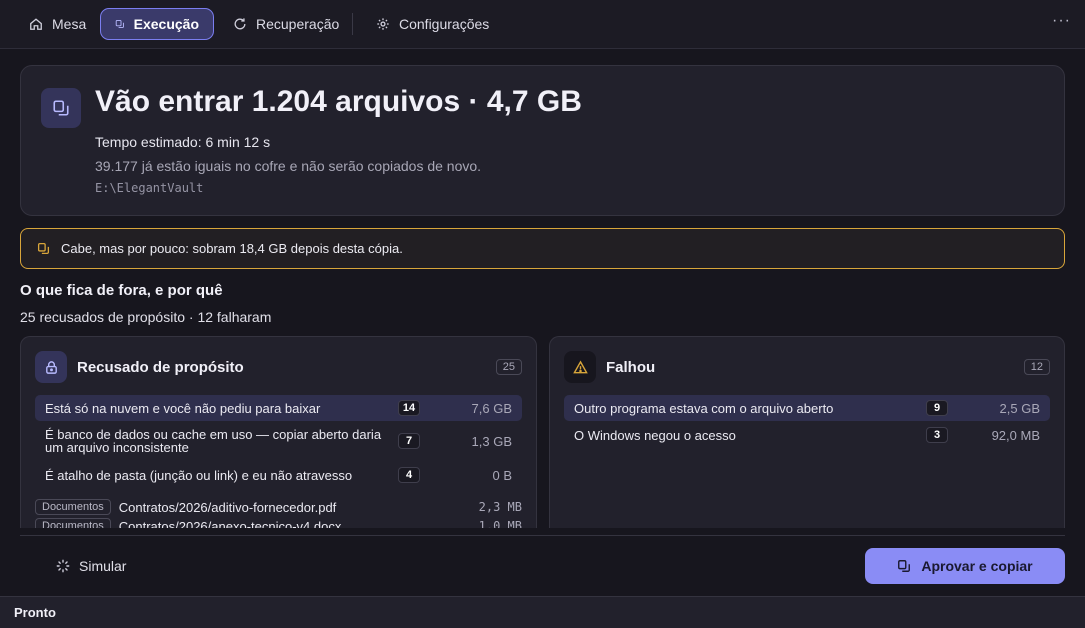 The image size is (1085, 628). I want to click on file-name: Contratos/2026/aditivo-fornecedor.pdf, so click(227, 507).